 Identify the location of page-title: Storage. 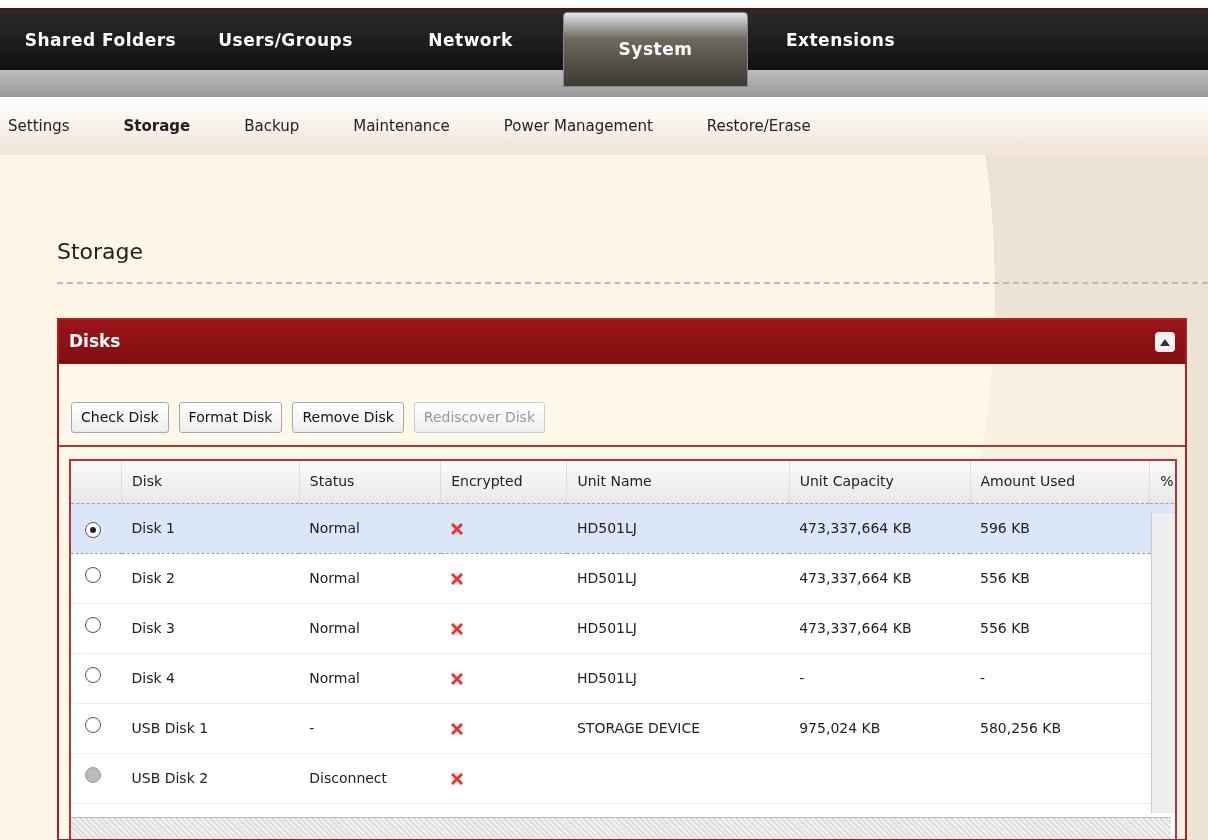
(632, 259).